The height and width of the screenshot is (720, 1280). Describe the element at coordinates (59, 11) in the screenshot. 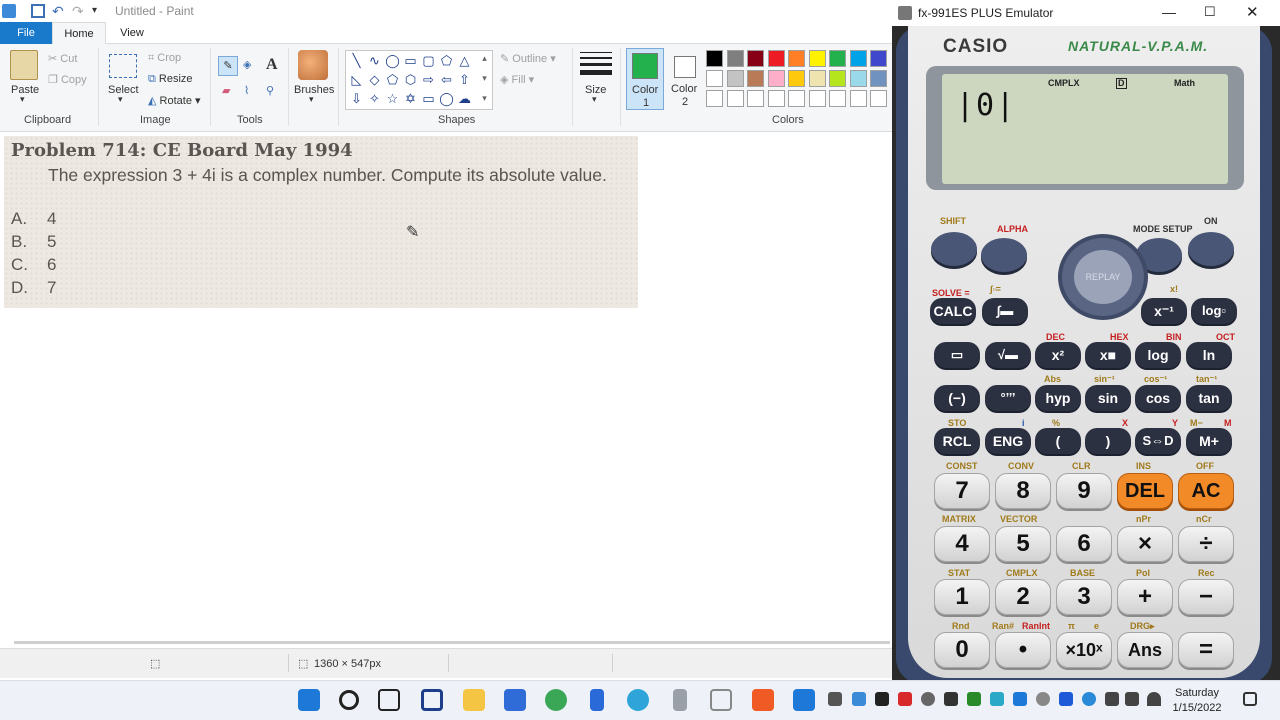

I see `undo-icon: ↶` at that location.